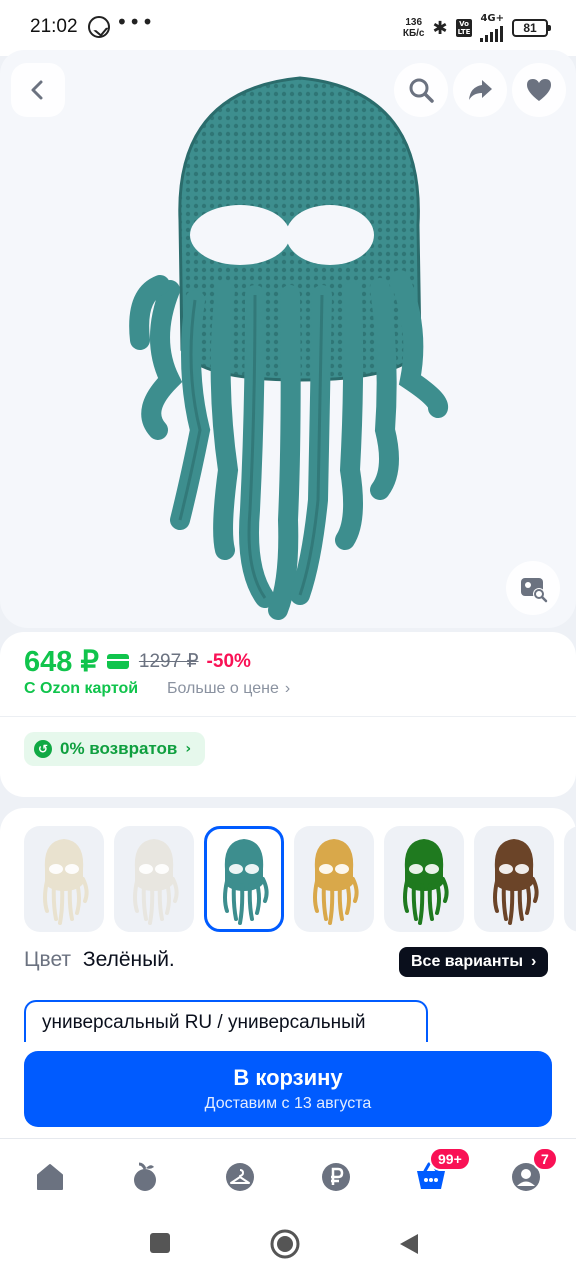 The width and height of the screenshot is (576, 1280). Describe the element at coordinates (477, 28) in the screenshot. I see `status-indicators: 136 КБ/с ✱ Vo LTE 4G+ 81` at that location.